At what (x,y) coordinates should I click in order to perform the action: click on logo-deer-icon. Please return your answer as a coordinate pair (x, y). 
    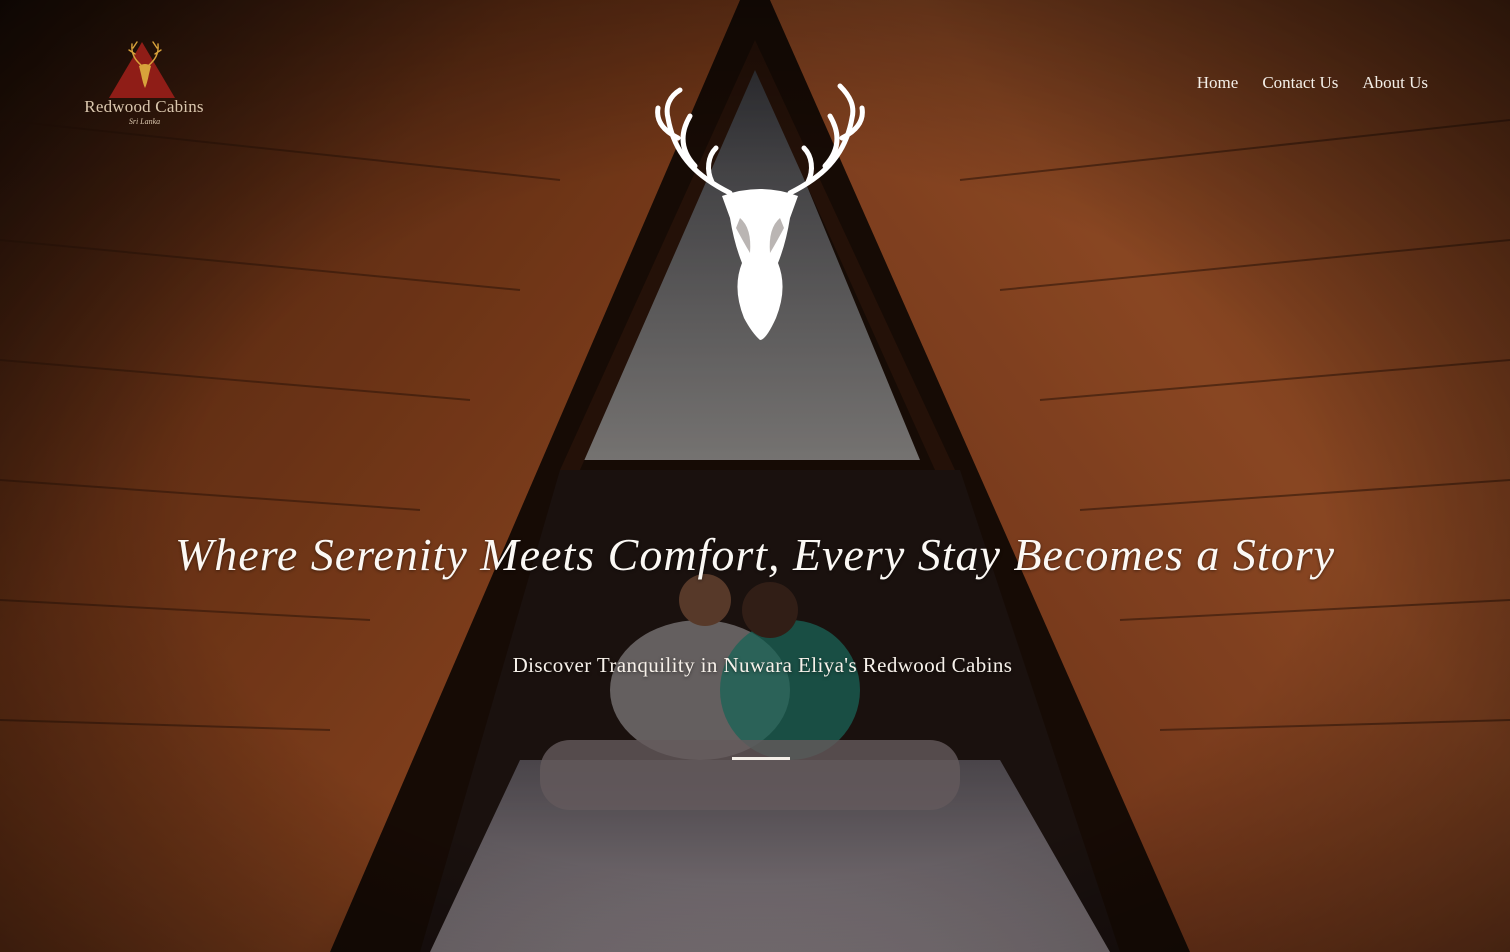
    Looking at the image, I should click on (145, 64).